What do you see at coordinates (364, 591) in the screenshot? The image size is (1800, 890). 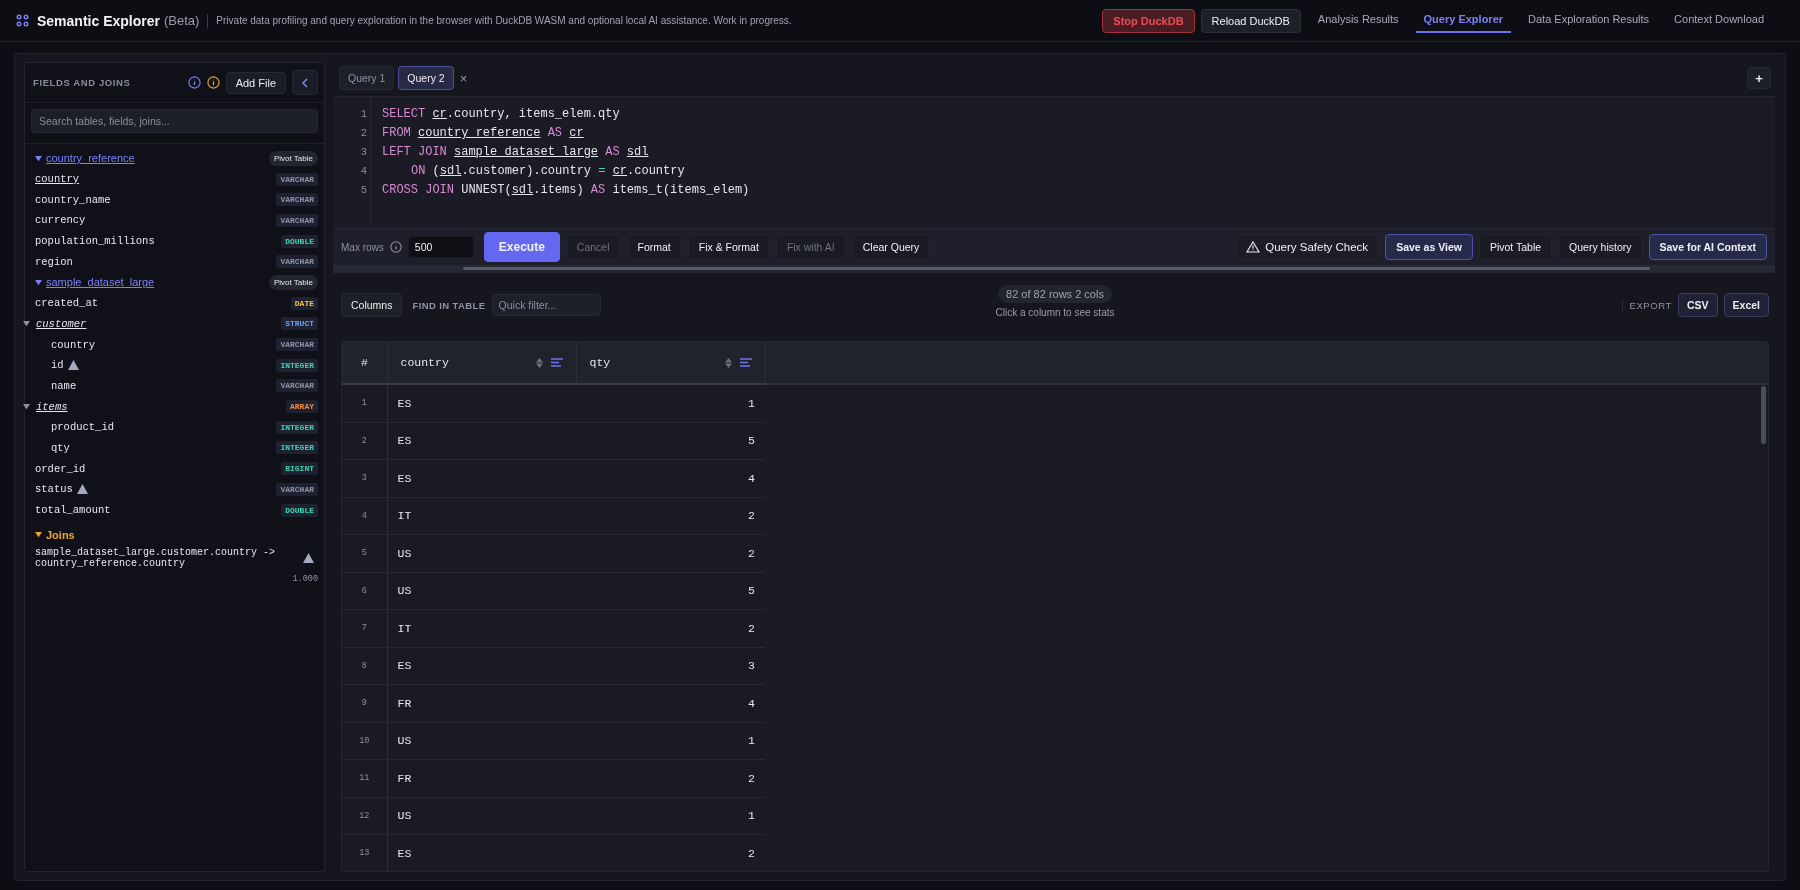 I see `row-number: 6` at bounding box center [364, 591].